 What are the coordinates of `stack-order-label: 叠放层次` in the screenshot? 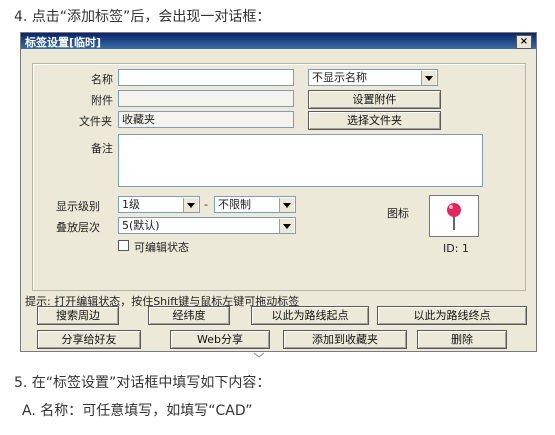 It's located at (78, 227).